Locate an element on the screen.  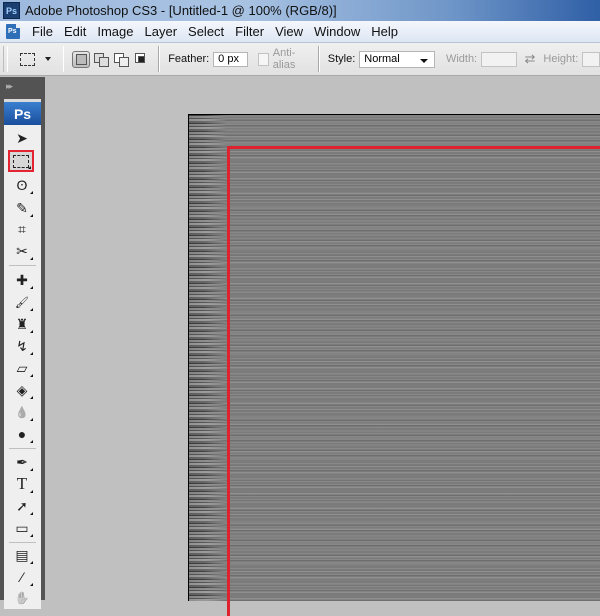
canvas-texture-edge is located at coordinates (208, 358).